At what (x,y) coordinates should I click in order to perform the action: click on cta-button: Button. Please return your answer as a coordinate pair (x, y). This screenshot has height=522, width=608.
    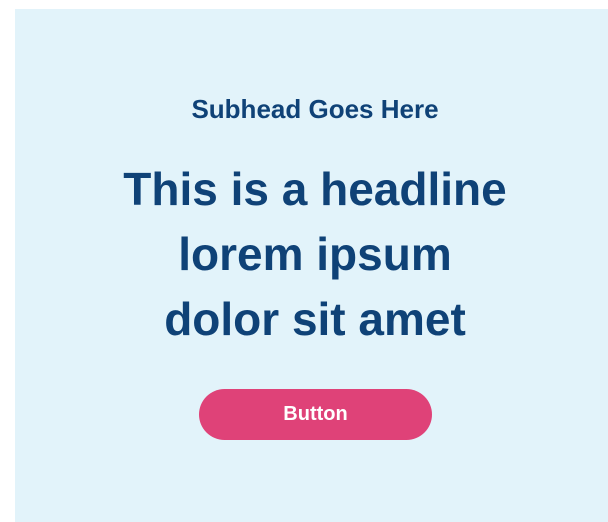
    Looking at the image, I should click on (315, 414).